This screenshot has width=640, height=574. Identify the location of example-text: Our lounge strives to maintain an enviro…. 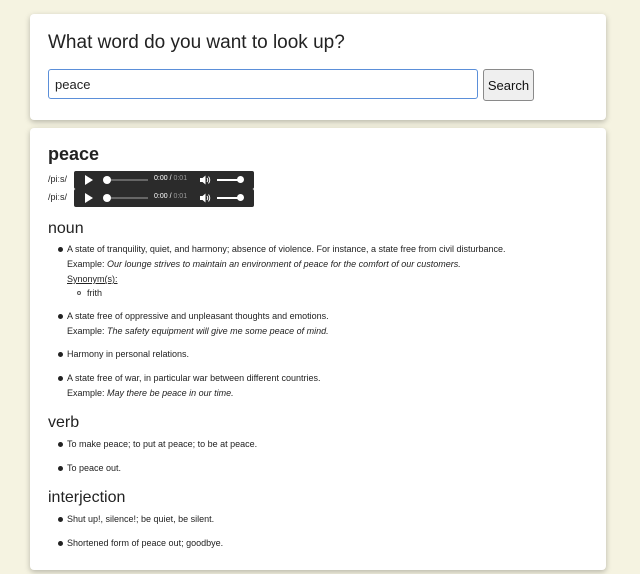
(284, 264).